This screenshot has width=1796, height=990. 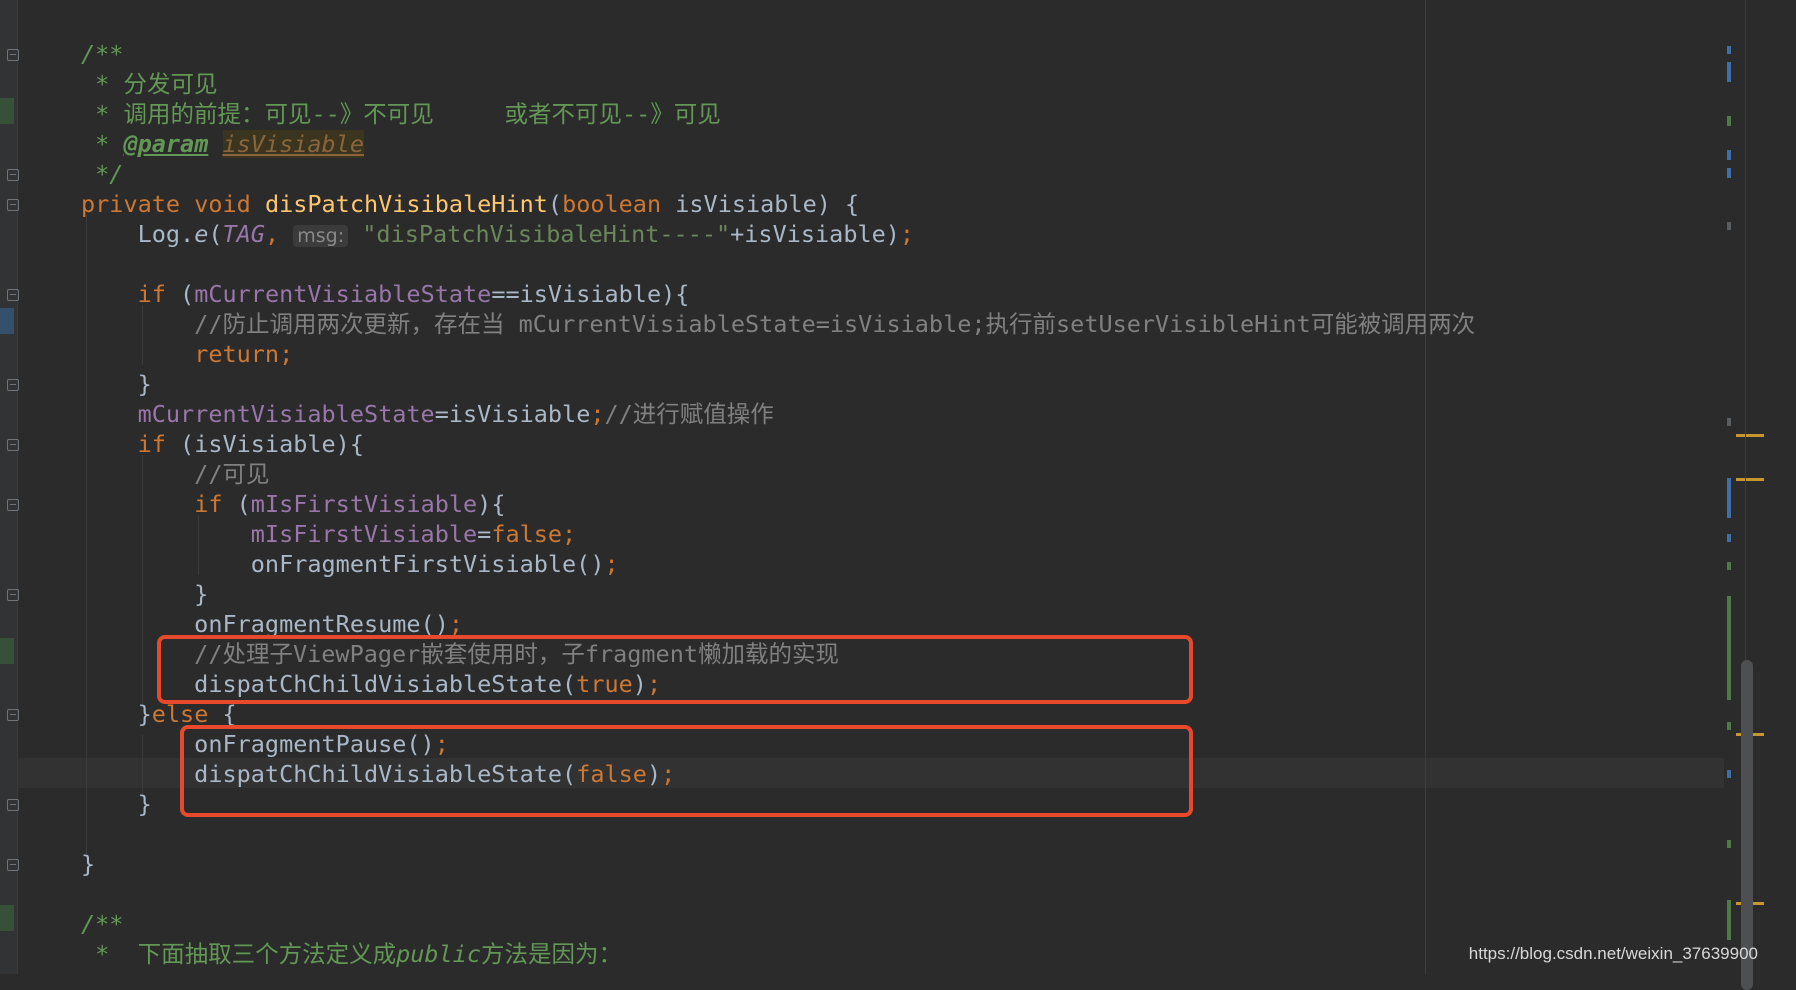 I want to click on code-token: ==isVisiable){, so click(x=590, y=294).